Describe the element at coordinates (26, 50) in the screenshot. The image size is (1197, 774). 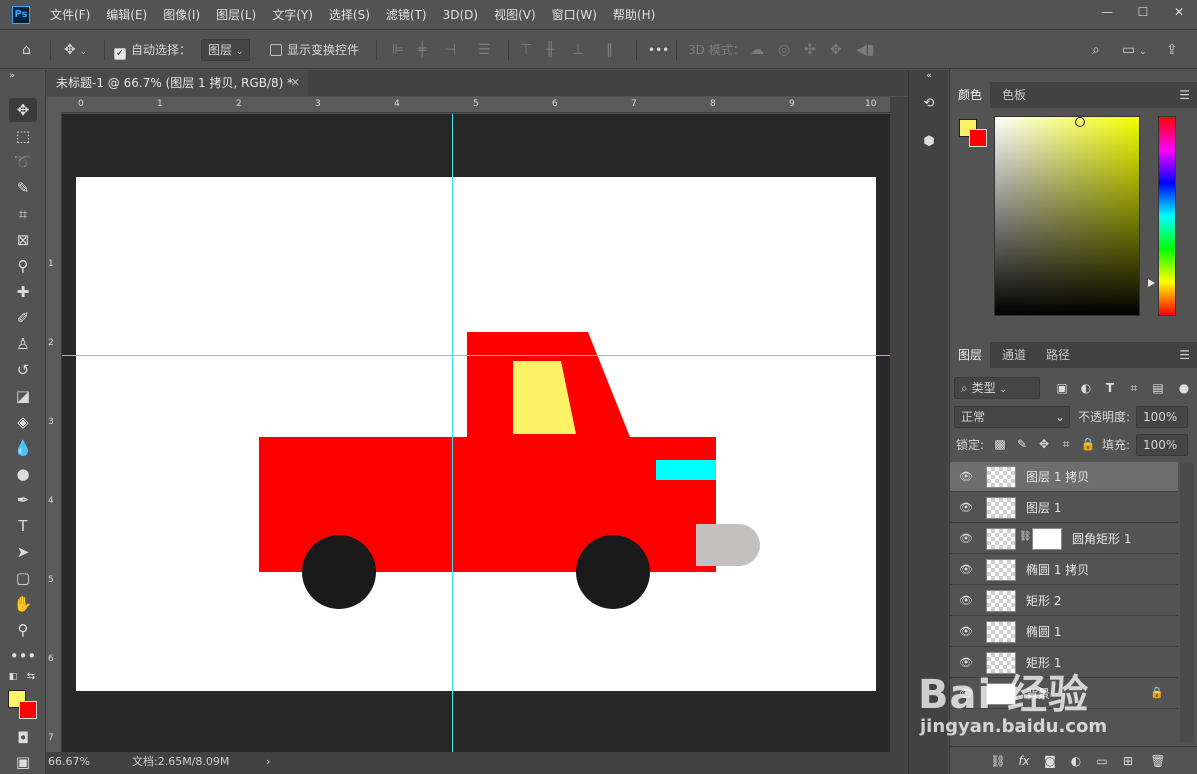
I see `home-icon: ⌂` at that location.